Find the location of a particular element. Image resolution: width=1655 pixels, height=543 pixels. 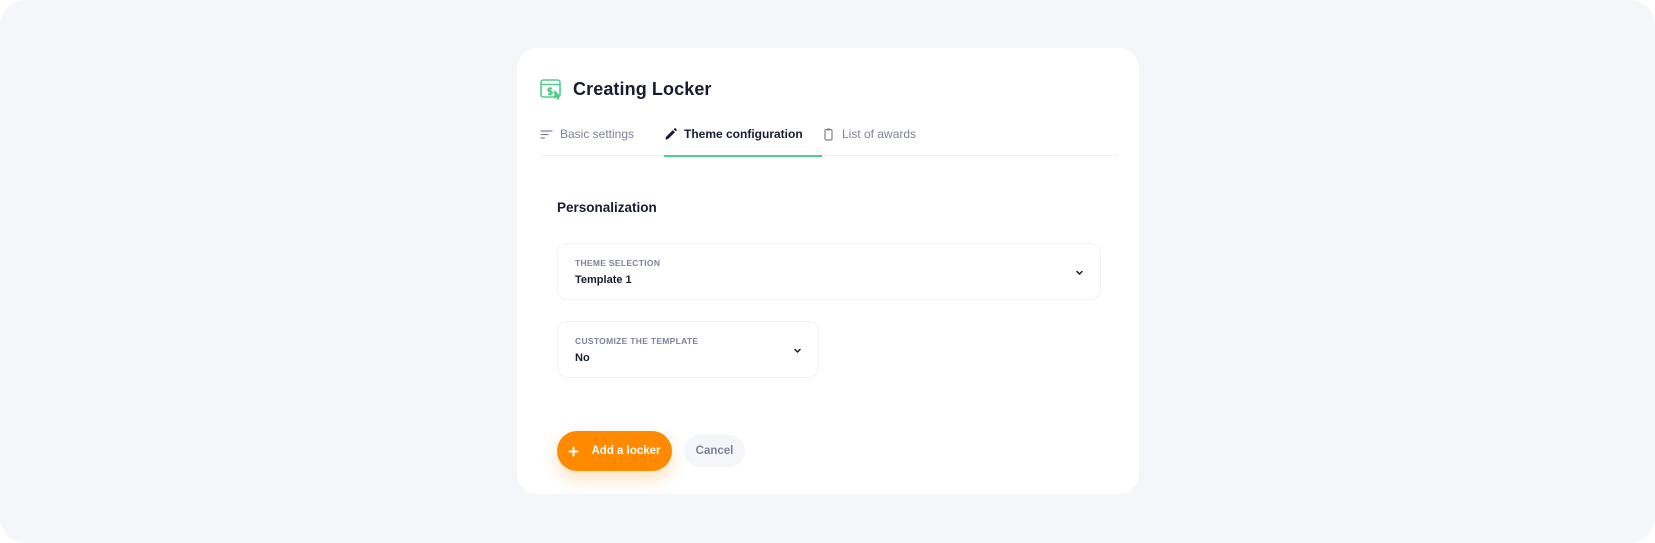

field-value: Template 1 is located at coordinates (603, 280).